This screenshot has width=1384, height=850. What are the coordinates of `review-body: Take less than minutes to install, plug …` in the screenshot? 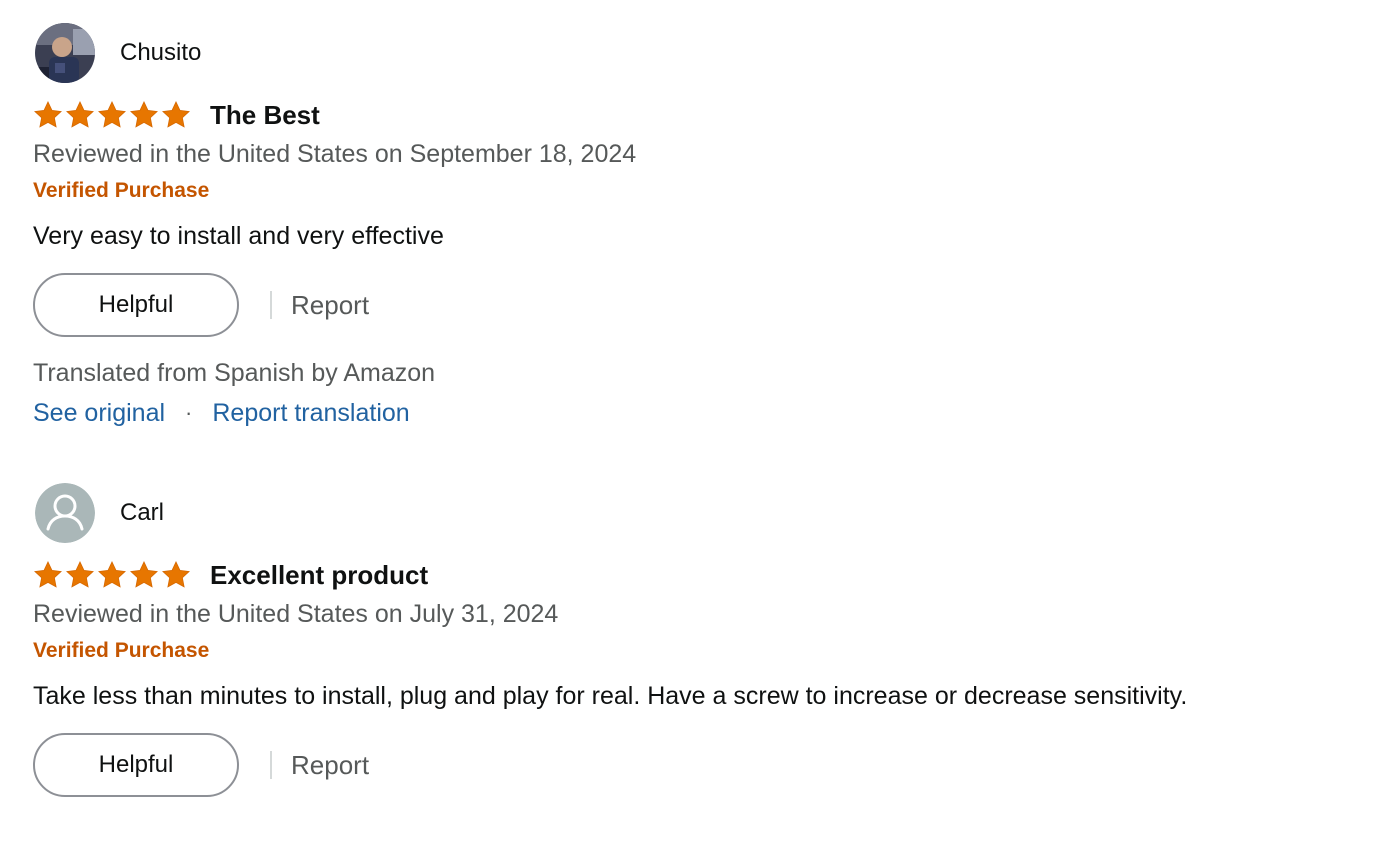 It's located at (610, 696).